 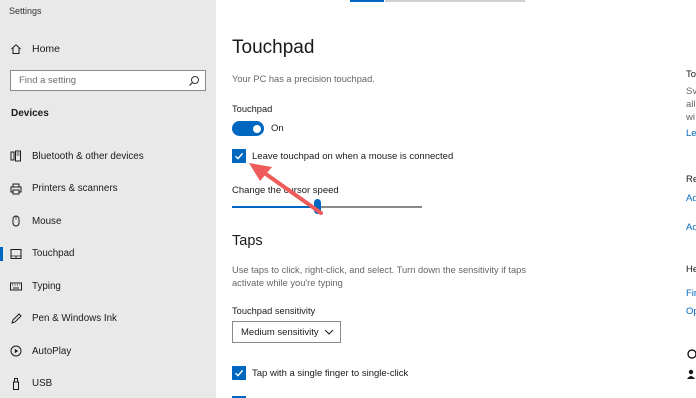 What do you see at coordinates (691, 293) in the screenshot?
I see `related-link: Fir` at bounding box center [691, 293].